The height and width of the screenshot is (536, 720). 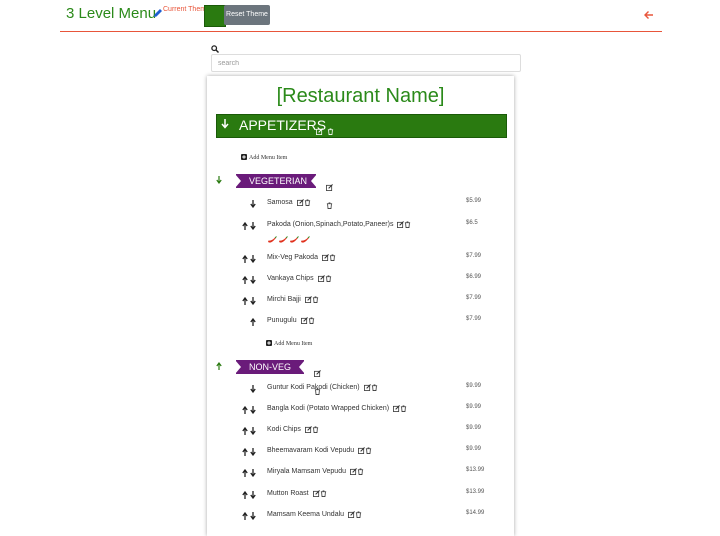 I want to click on menu-item-row: Kodi Chips $9.99, so click(x=360, y=434).